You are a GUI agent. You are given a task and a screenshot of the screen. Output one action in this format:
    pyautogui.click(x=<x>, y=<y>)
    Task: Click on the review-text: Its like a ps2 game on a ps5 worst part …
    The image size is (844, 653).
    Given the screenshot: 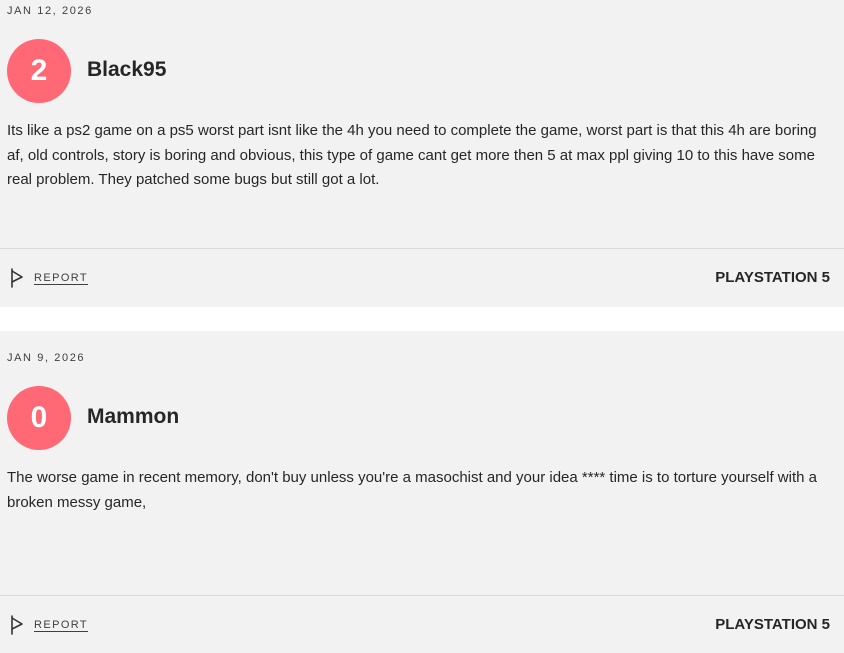 What is the action you would take?
    pyautogui.click(x=412, y=155)
    